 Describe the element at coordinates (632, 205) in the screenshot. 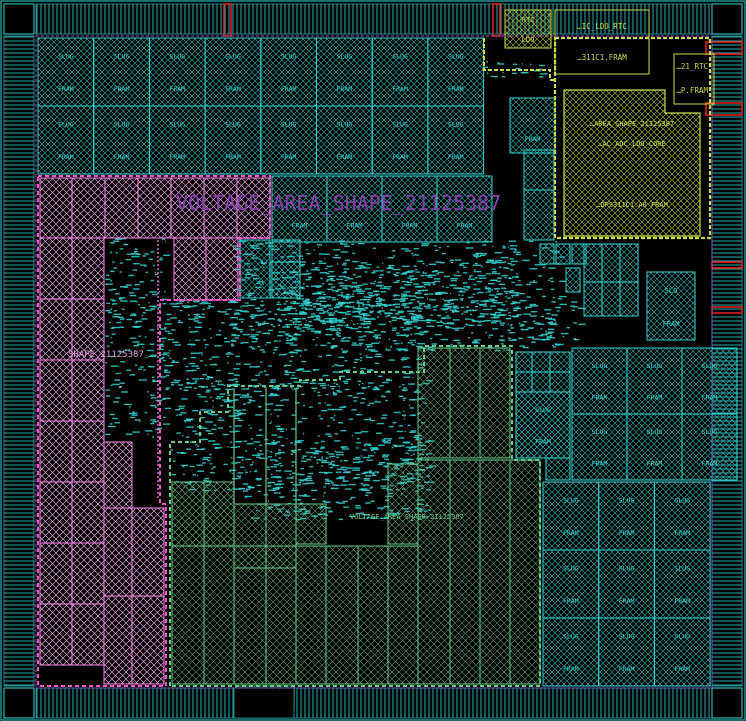

I see `core-fram-label: …DPS311C1.A0_FRAM` at that location.